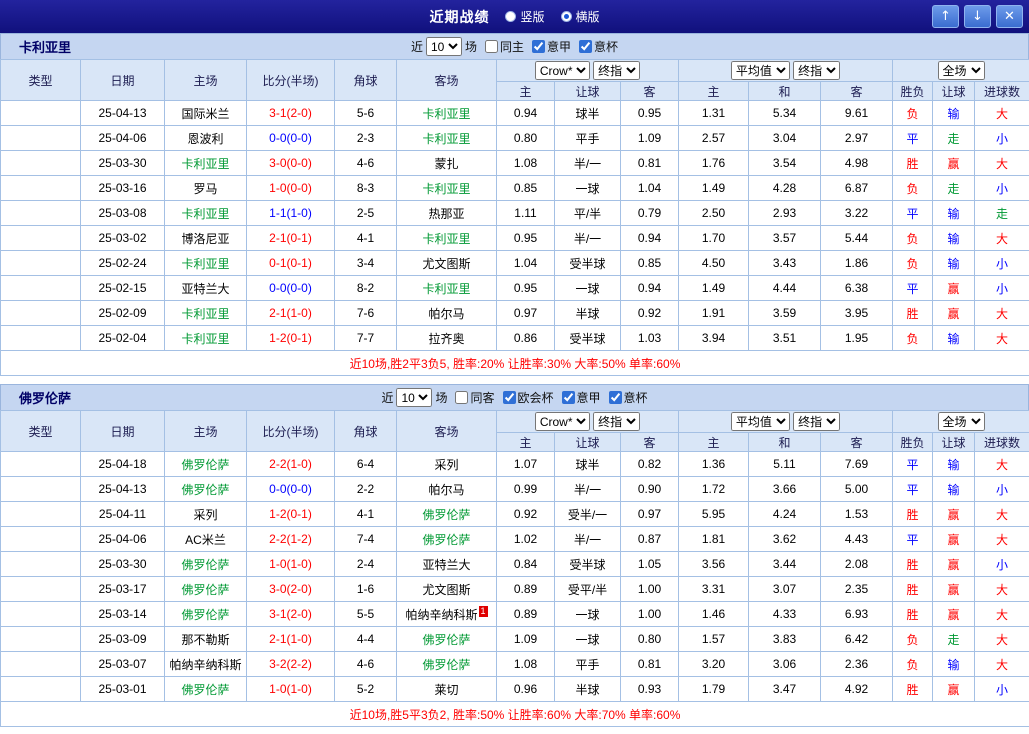 The width and height of the screenshot is (1029, 734). I want to click on asian-odds-selectors: Crow* 终指, so click(587, 421).